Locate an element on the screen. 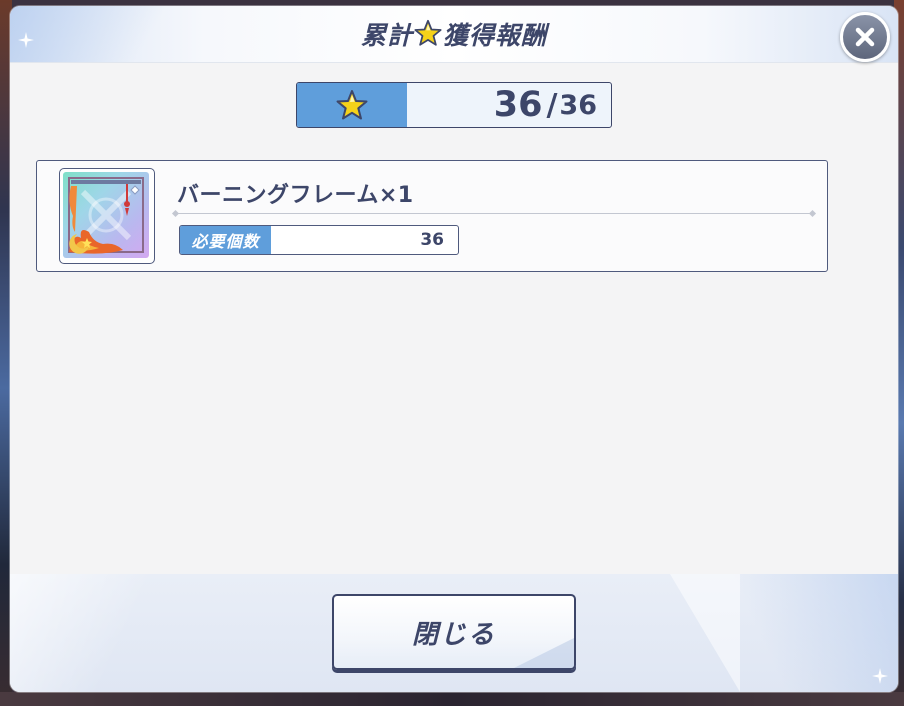 The width and height of the screenshot is (904, 706). close-dialog-button: 閉じる is located at coordinates (454, 632).